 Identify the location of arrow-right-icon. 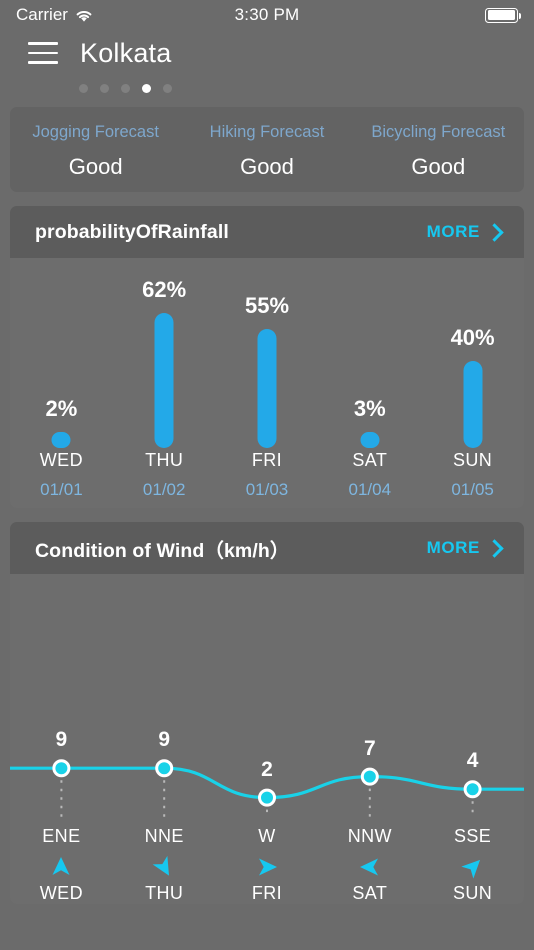
(267, 867).